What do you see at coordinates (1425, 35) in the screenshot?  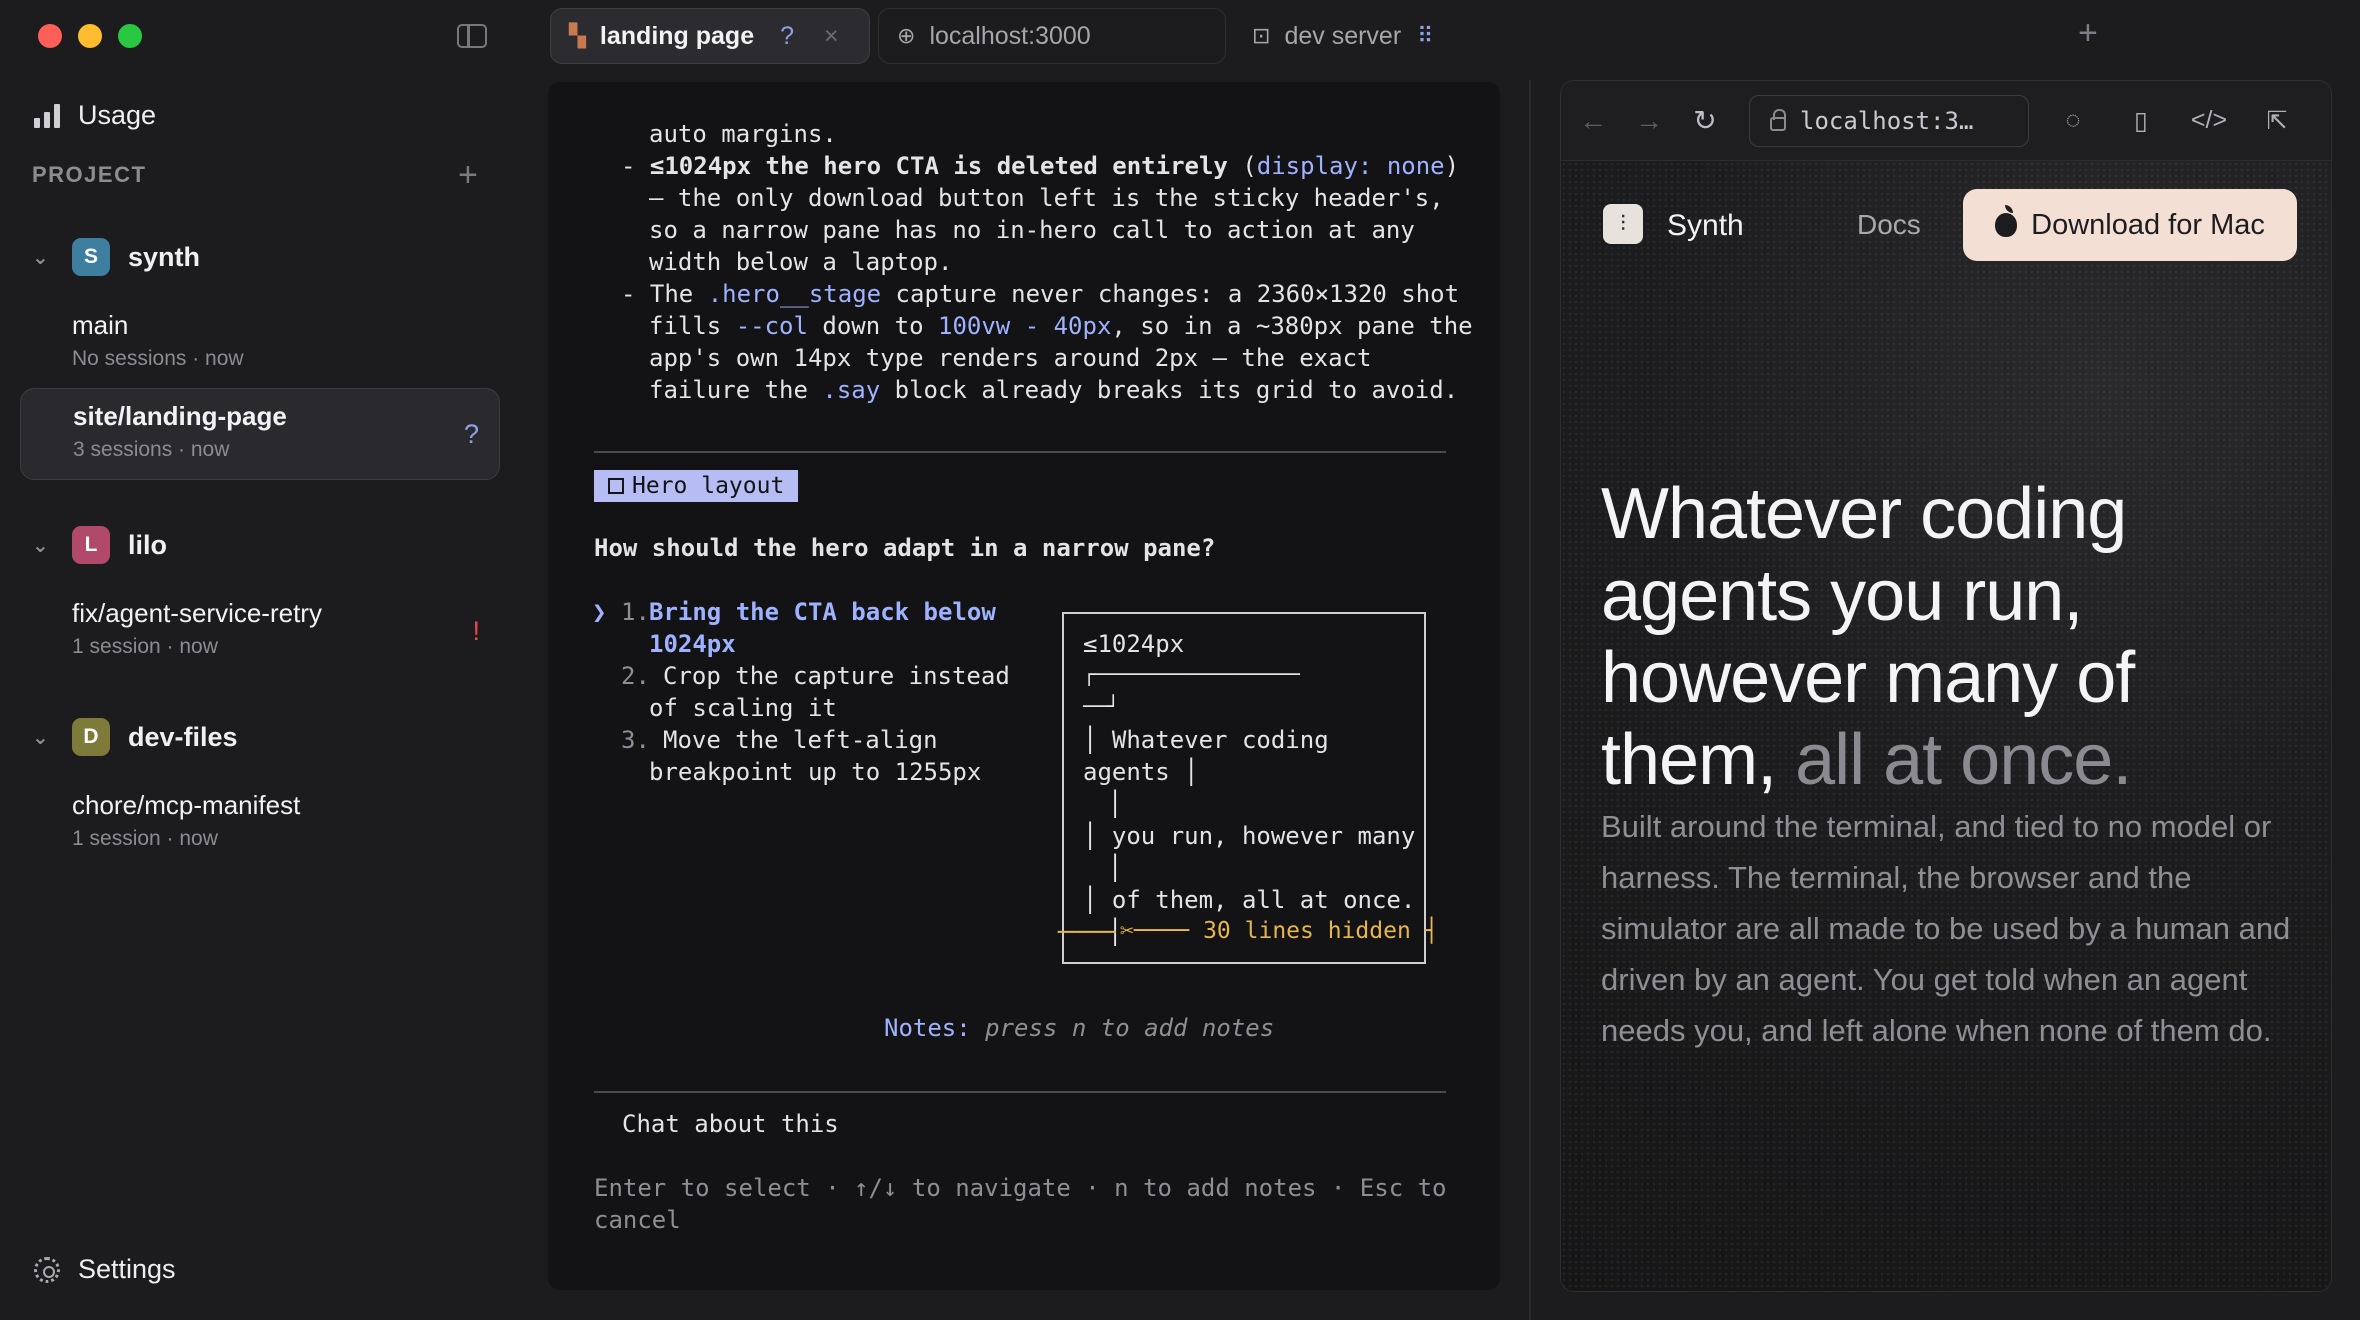 I see `running-dots-icon: ⠿` at bounding box center [1425, 35].